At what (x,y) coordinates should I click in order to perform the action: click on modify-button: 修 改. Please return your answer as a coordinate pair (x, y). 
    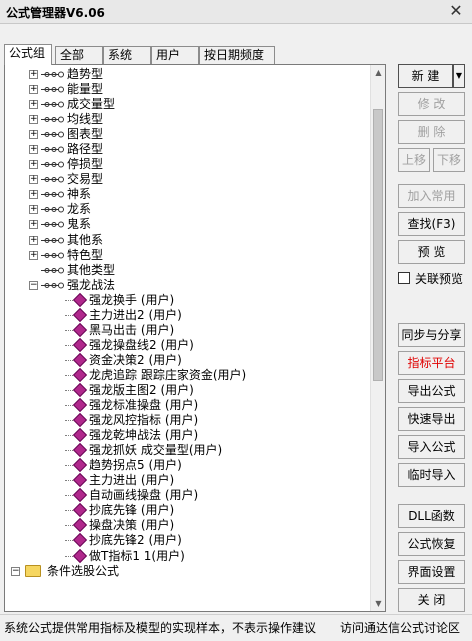
    Looking at the image, I should click on (431, 104).